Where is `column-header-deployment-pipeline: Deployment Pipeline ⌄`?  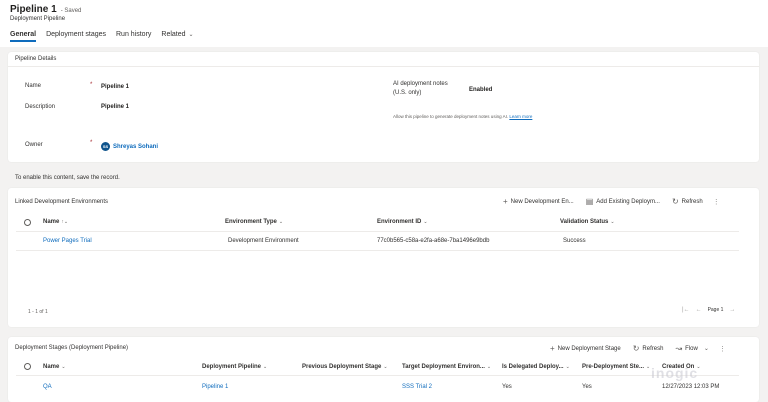 column-header-deployment-pipeline: Deployment Pipeline ⌄ is located at coordinates (234, 367).